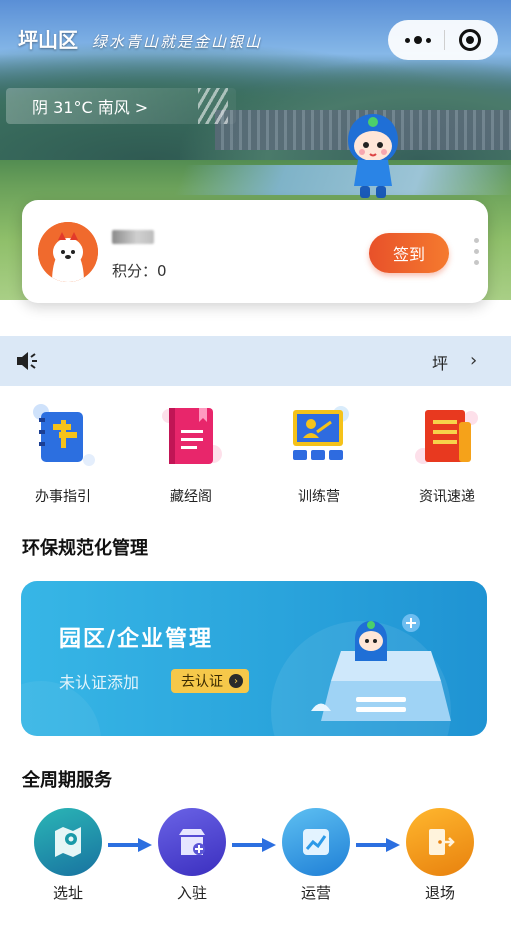  What do you see at coordinates (255, 361) in the screenshot?
I see `notice-bar: 坪 ›` at bounding box center [255, 361].